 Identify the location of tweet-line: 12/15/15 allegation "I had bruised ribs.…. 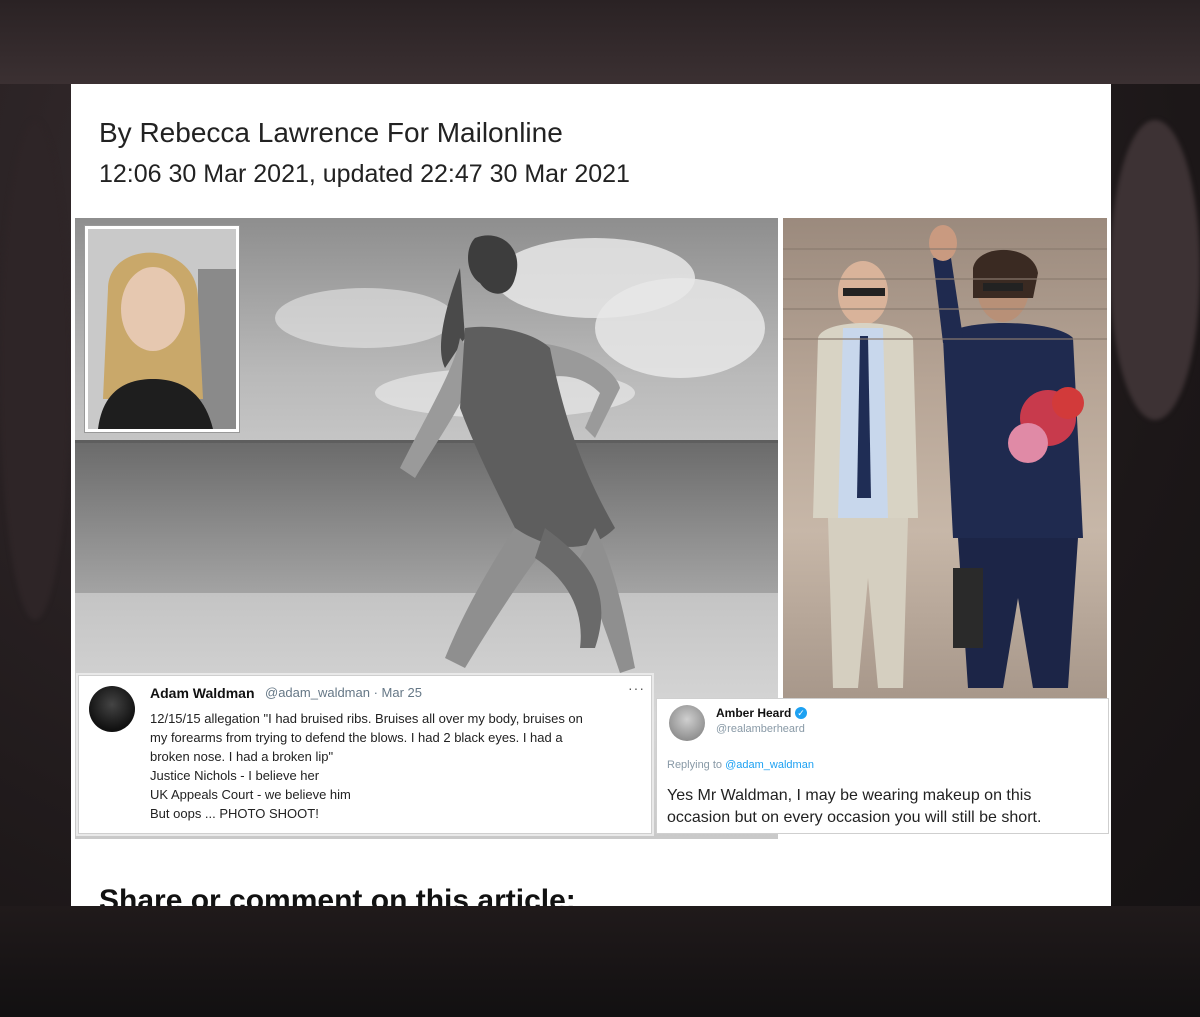
(366, 718).